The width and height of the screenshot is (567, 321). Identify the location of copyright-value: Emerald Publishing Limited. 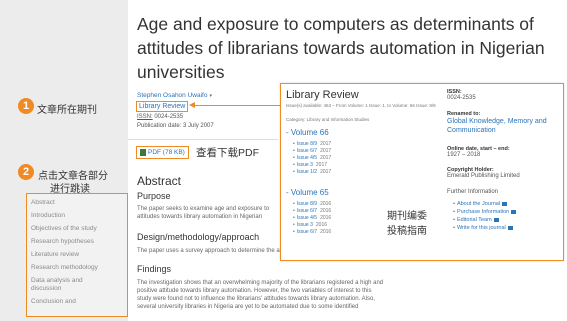
(483, 176).